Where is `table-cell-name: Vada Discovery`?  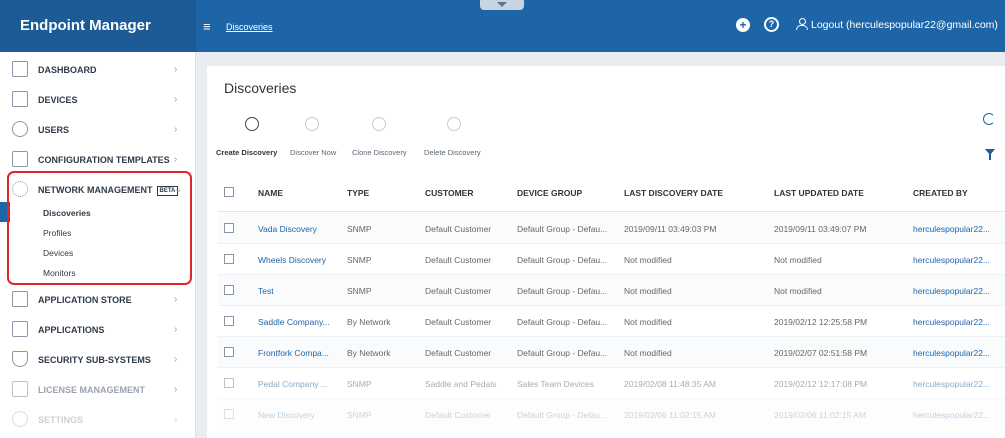 table-cell-name: Vada Discovery is located at coordinates (287, 229).